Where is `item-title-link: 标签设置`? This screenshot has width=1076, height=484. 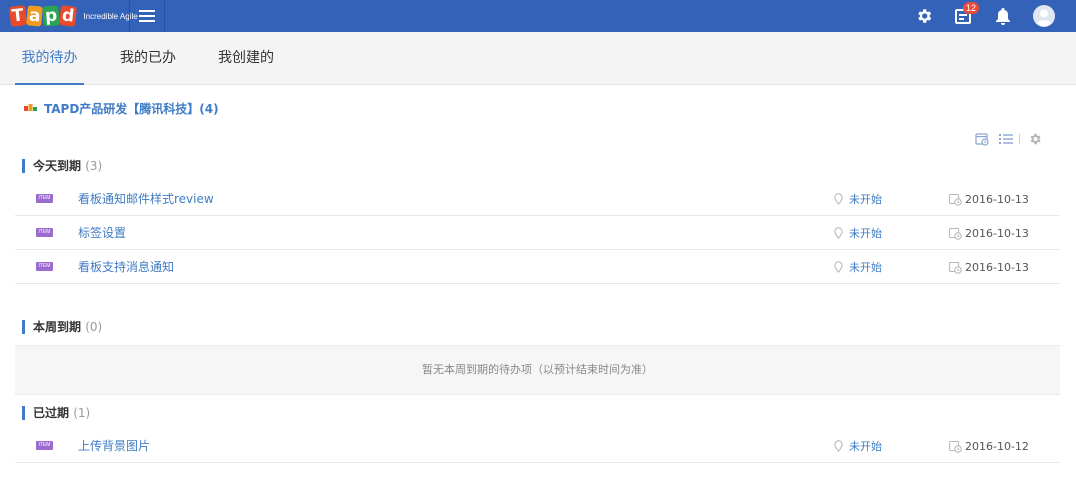 item-title-link: 标签设置 is located at coordinates (102, 233).